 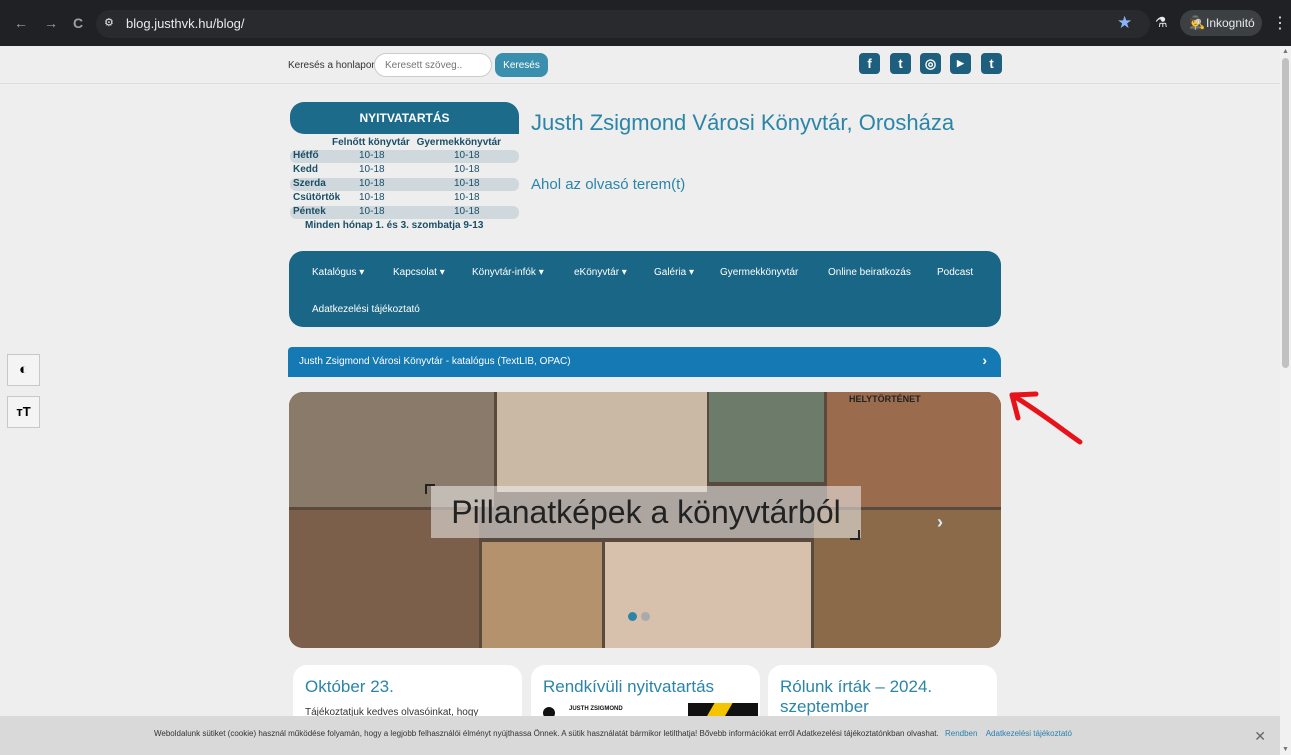 What do you see at coordinates (317, 197) in the screenshot?
I see `hours-day: Csütörtök` at bounding box center [317, 197].